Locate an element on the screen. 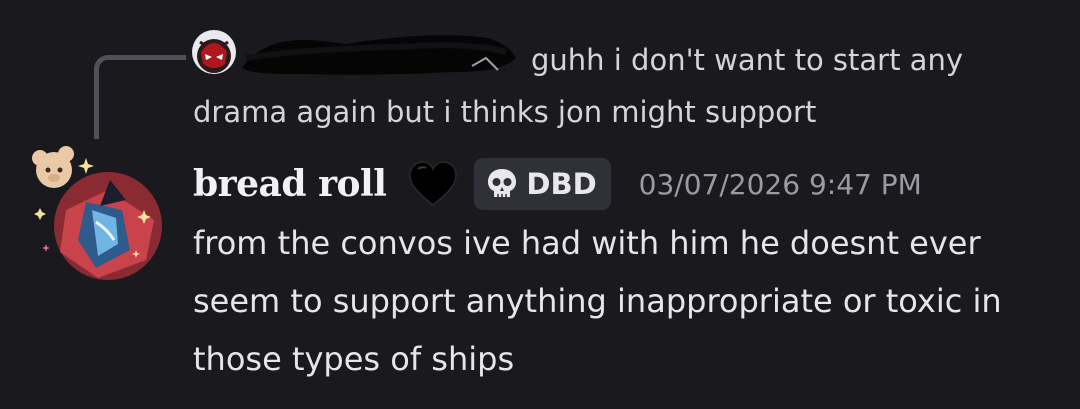  user-avatar is located at coordinates (94, 210).